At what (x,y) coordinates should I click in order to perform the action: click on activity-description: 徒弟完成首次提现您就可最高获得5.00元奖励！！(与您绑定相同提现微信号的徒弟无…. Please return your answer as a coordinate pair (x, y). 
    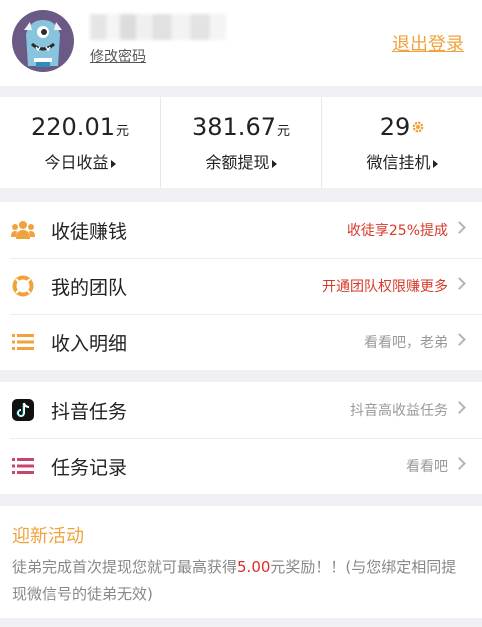
    Looking at the image, I should click on (241, 581).